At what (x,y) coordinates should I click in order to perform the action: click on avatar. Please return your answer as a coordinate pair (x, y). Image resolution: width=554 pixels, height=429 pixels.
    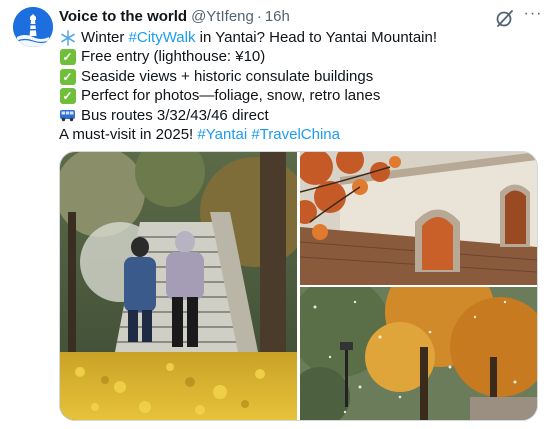
    Looking at the image, I should click on (33, 27).